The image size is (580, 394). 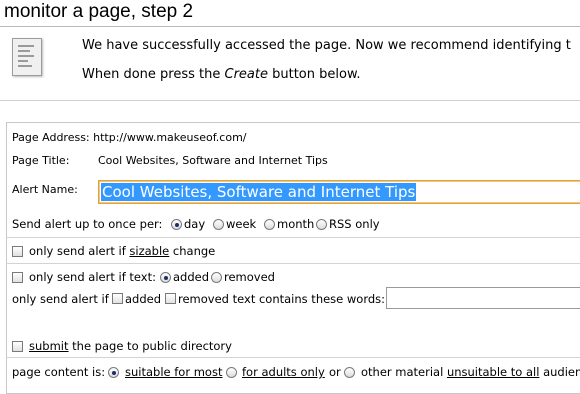 I want to click on radio-month, so click(x=269, y=224).